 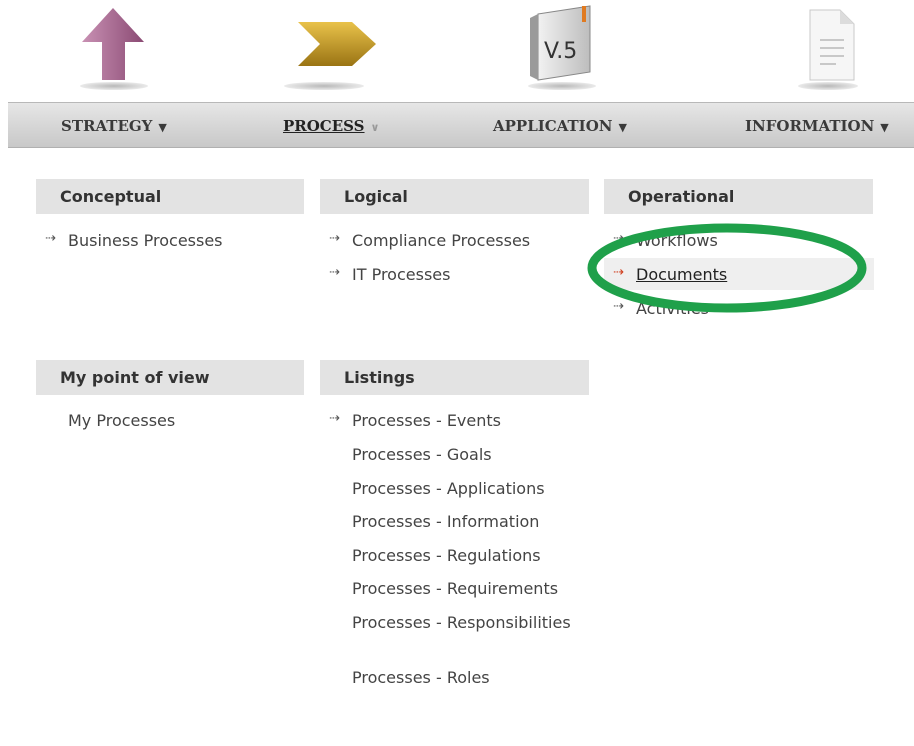 I want to click on link-label: Compliance Processes, so click(x=441, y=240).